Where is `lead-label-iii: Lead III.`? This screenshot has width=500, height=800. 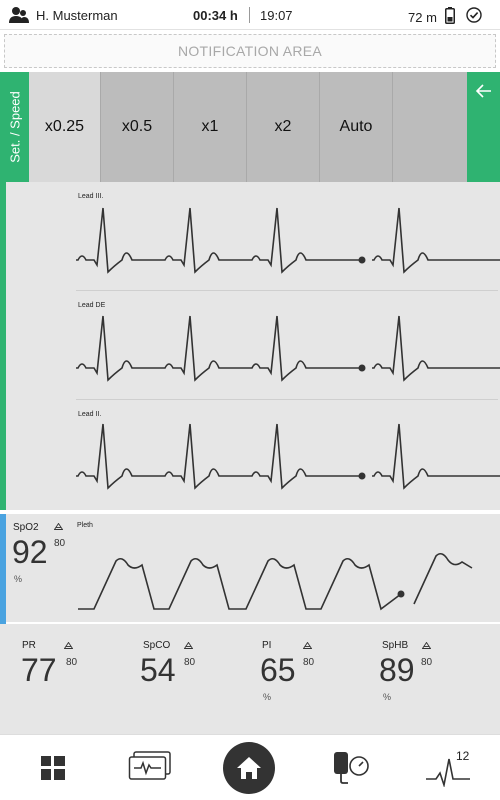 lead-label-iii: Lead III. is located at coordinates (91, 196).